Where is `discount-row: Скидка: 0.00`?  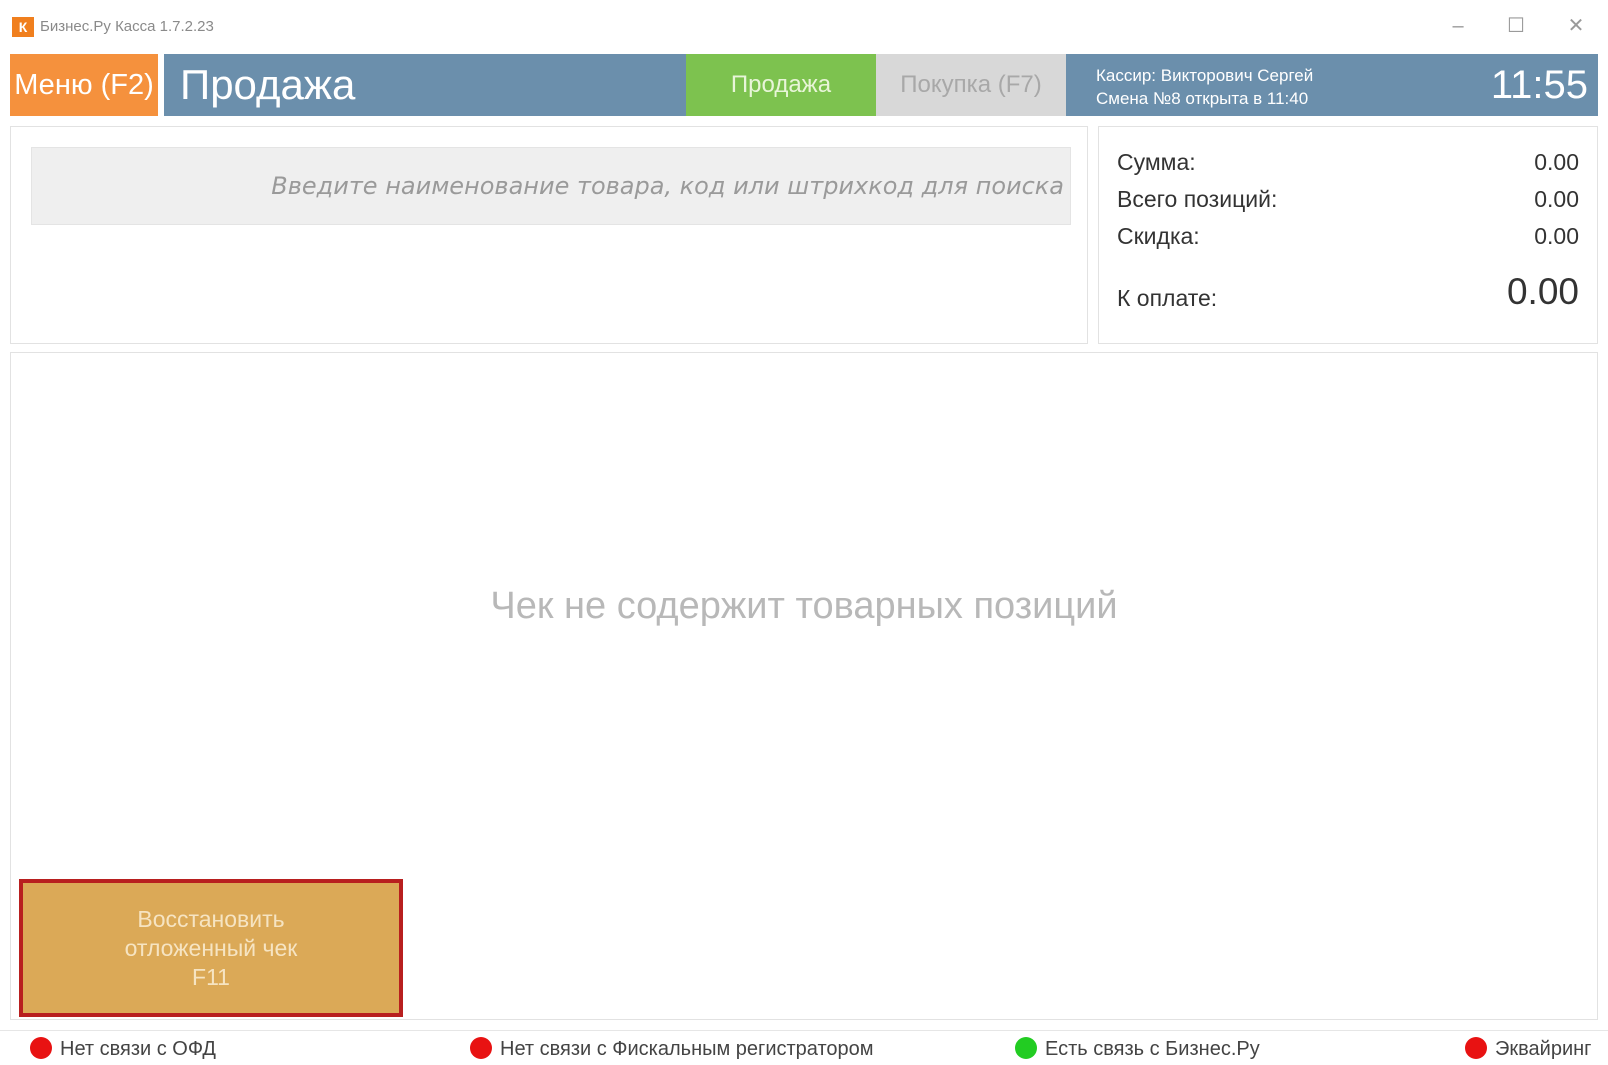
discount-row: Скидка: 0.00 is located at coordinates (1348, 236).